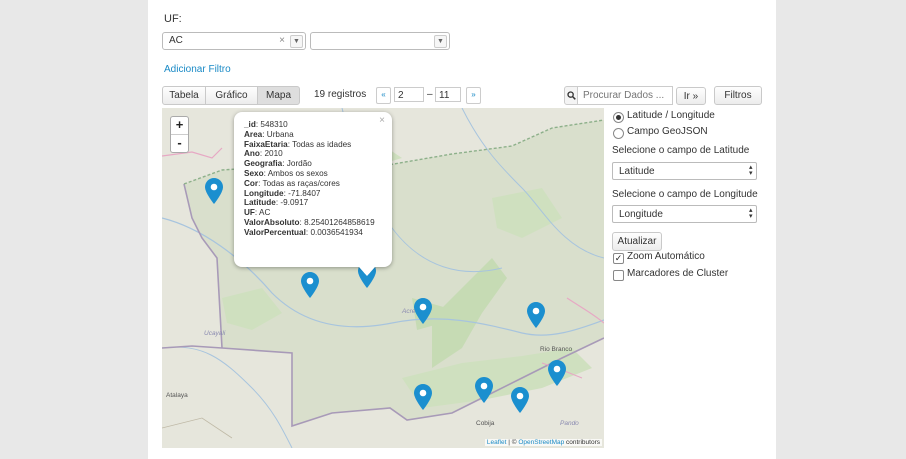 Image resolution: width=906 pixels, height=459 pixels. Describe the element at coordinates (637, 171) in the screenshot. I see `lat-field-value: Latitude` at that location.